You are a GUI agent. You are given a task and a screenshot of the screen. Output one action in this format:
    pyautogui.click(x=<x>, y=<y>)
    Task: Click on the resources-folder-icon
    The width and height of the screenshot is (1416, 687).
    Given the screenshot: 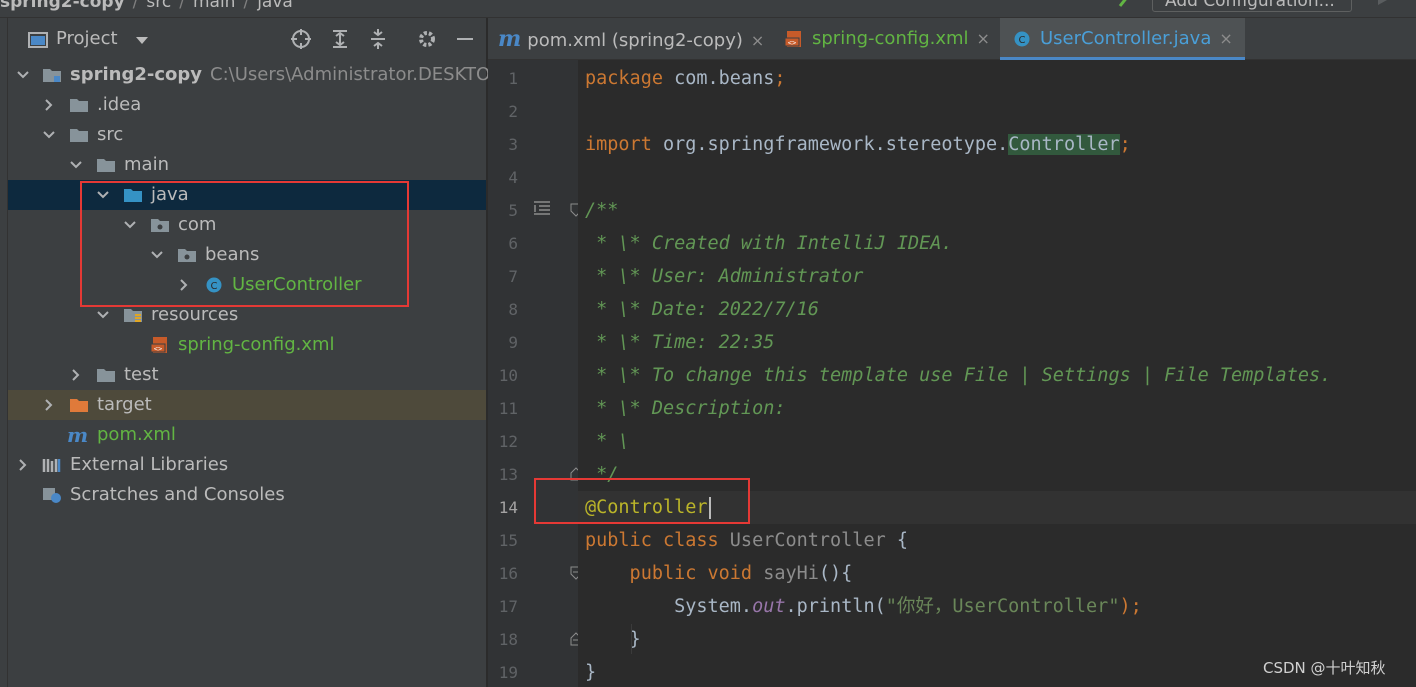 What is the action you would take?
    pyautogui.click(x=133, y=315)
    